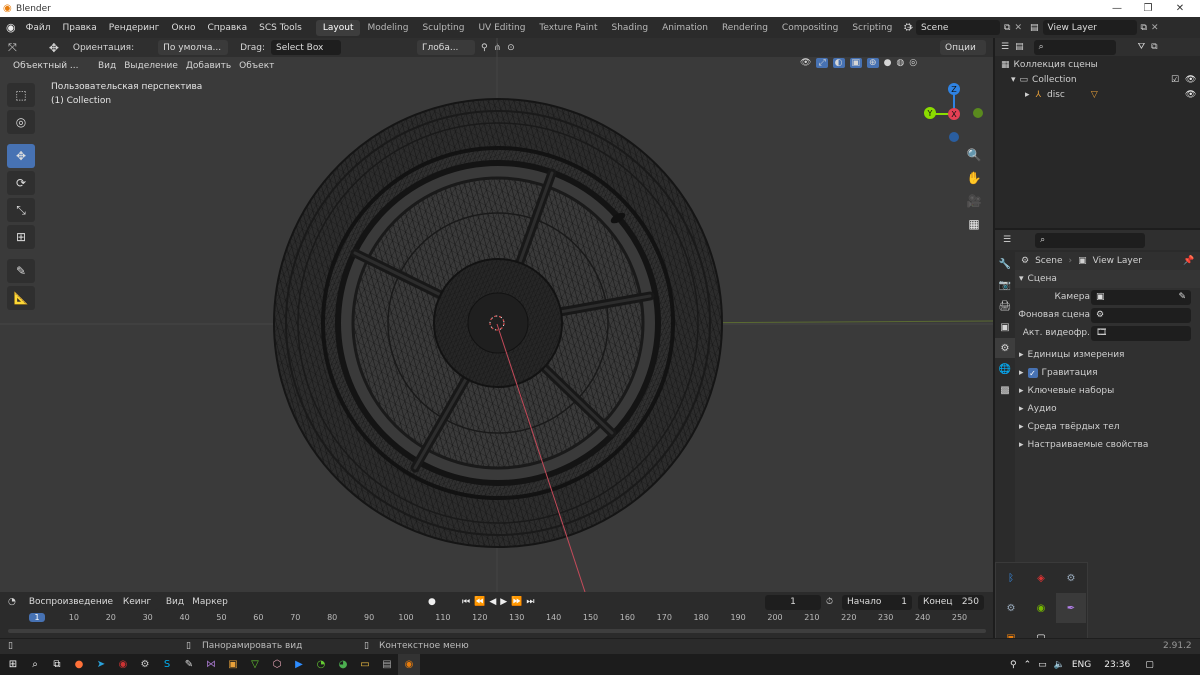  What do you see at coordinates (958, 27) in the screenshot?
I see `scene-field: Scene` at bounding box center [958, 27].